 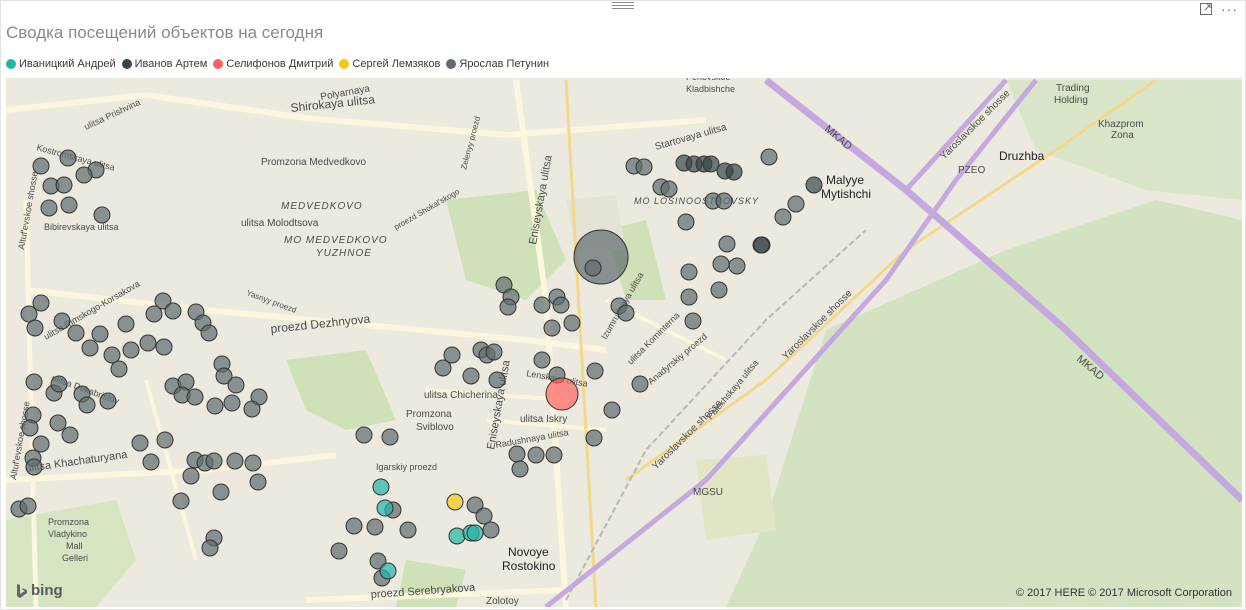 I want to click on drag-handle-icon, so click(x=623, y=6).